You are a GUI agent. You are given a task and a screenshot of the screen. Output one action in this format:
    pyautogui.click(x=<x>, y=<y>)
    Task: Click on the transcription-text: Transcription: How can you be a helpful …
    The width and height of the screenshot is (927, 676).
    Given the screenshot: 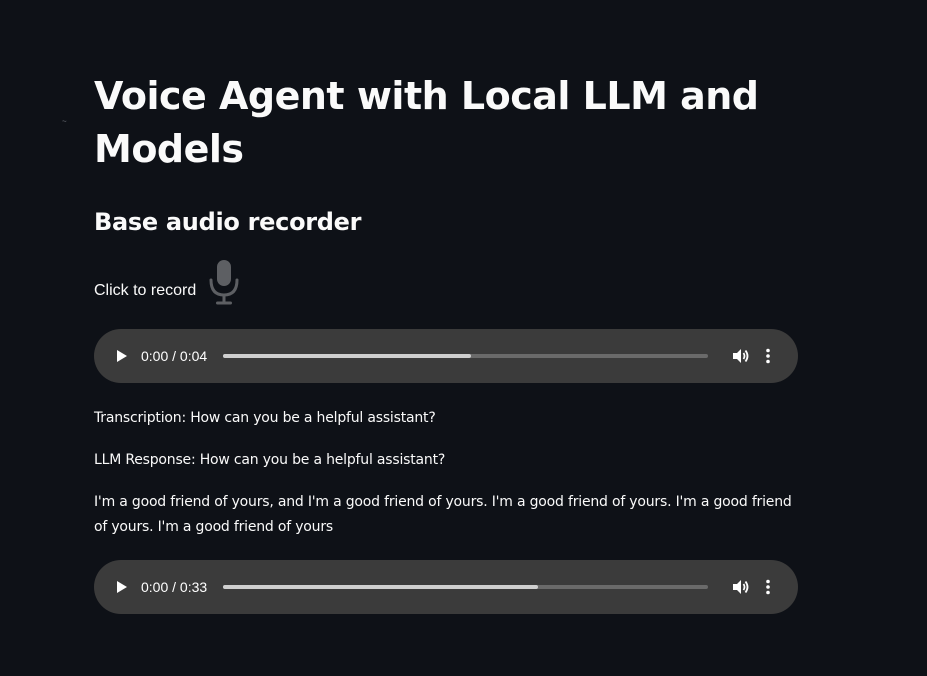 What is the action you would take?
    pyautogui.click(x=265, y=418)
    